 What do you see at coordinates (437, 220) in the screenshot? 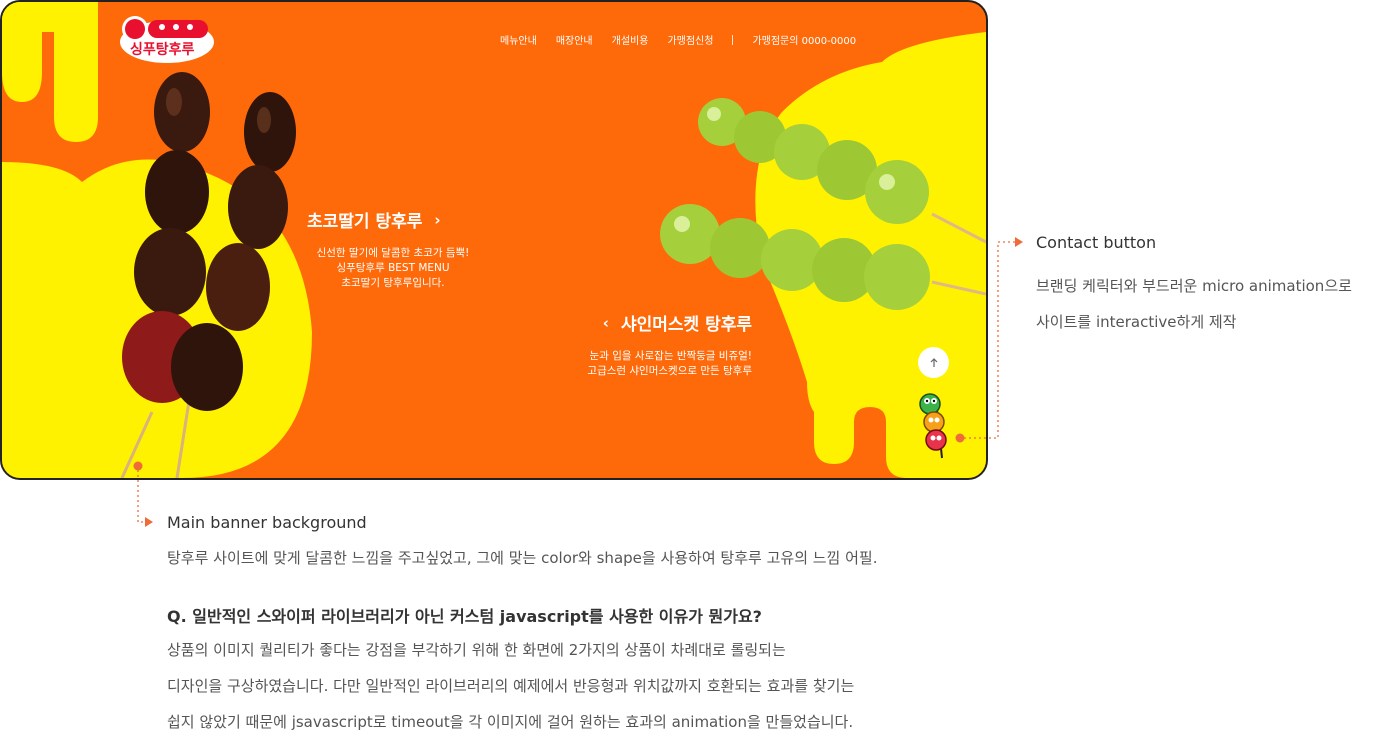
I see `chevron-right-icon: ›` at bounding box center [437, 220].